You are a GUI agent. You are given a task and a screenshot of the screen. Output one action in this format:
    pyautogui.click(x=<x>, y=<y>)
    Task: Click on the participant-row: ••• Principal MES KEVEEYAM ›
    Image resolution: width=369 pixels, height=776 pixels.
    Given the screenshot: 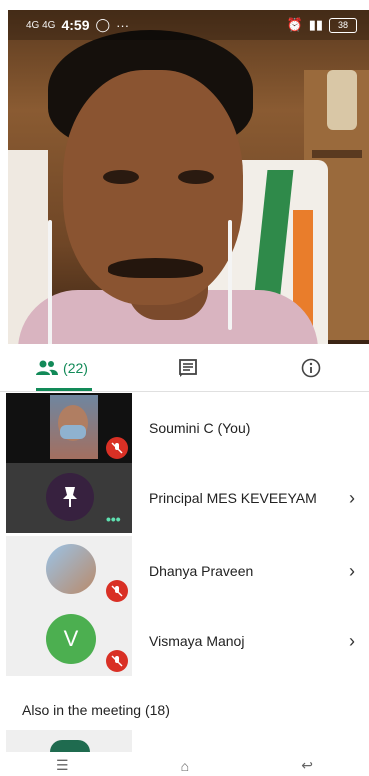 What is the action you would take?
    pyautogui.click(x=184, y=498)
    